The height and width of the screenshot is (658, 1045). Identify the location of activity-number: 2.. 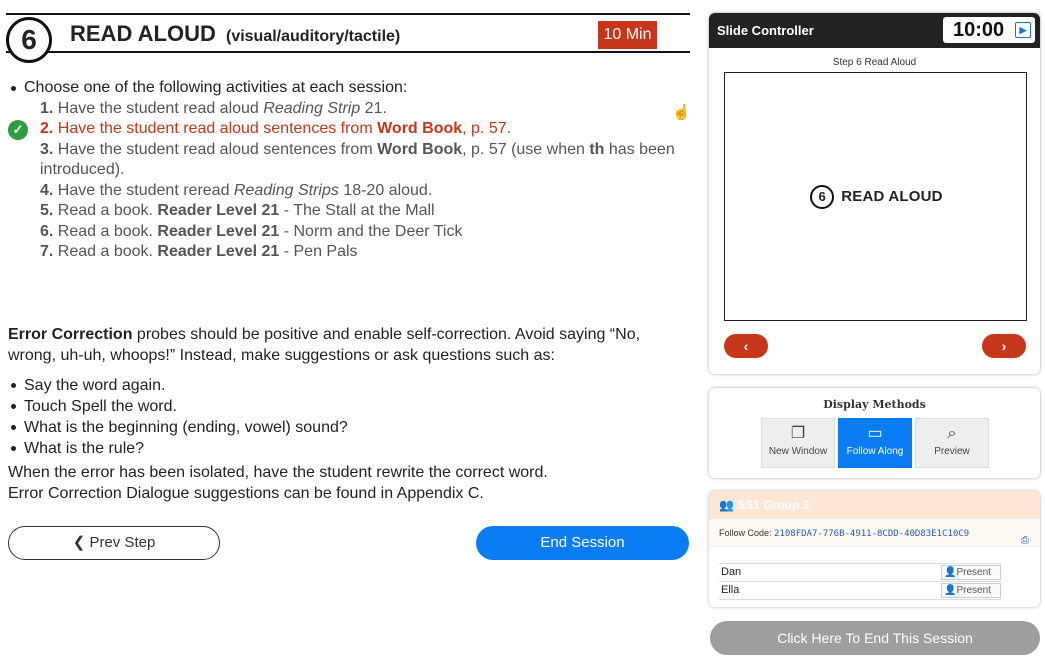
(47, 128).